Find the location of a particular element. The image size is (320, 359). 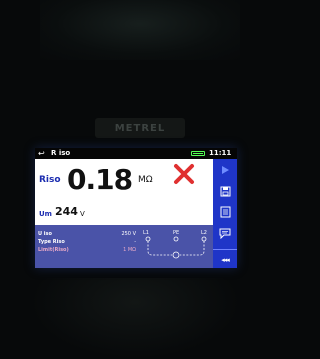

device-housing-top is located at coordinates (140, 30).